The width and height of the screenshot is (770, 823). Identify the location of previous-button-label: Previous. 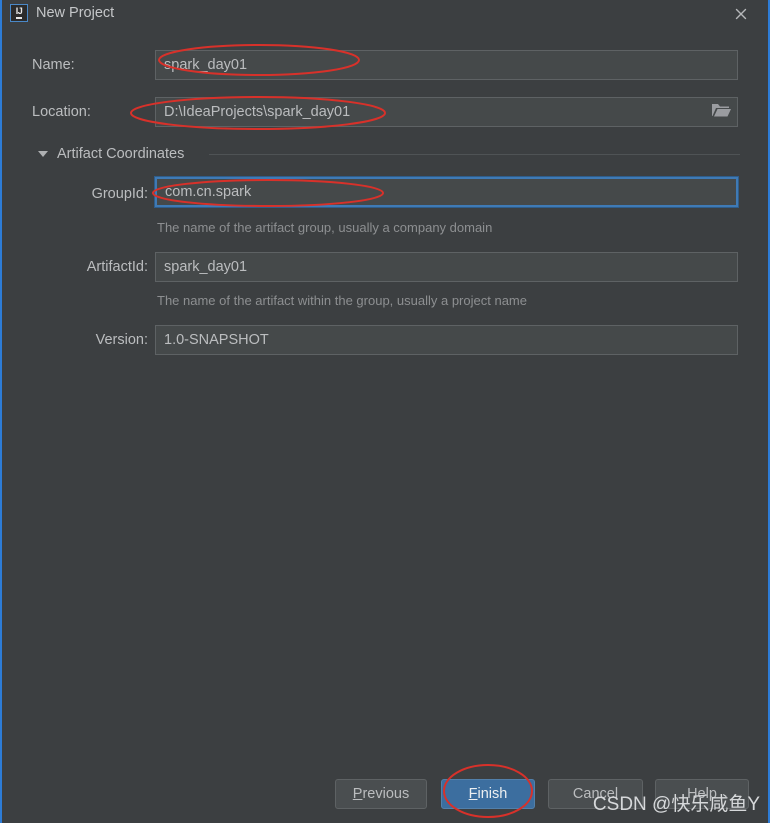
(381, 794).